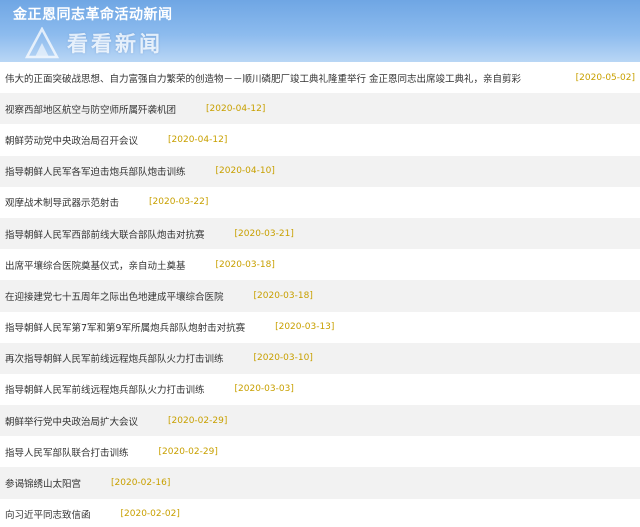 This screenshot has width=640, height=527. Describe the element at coordinates (42, 43) in the screenshot. I see `logo-icon` at that location.